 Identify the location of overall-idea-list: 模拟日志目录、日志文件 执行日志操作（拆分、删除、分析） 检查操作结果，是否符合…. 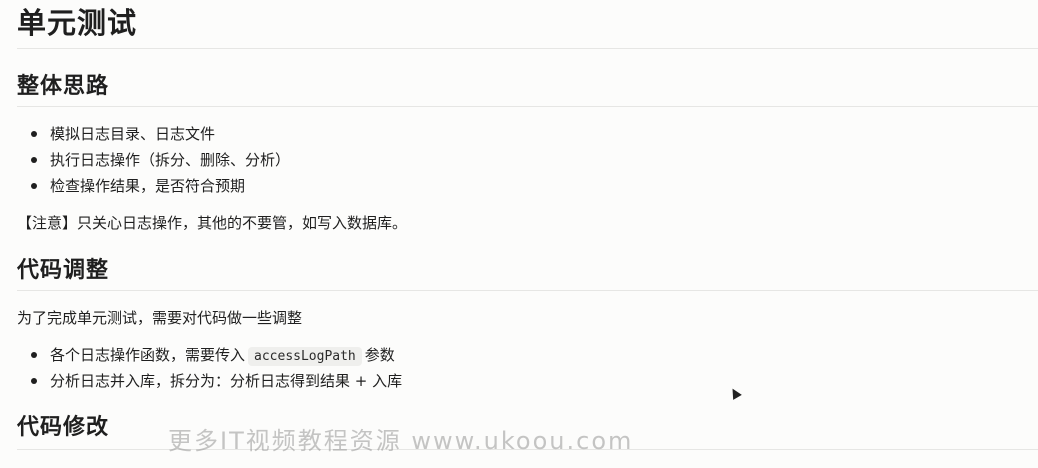
(153, 160).